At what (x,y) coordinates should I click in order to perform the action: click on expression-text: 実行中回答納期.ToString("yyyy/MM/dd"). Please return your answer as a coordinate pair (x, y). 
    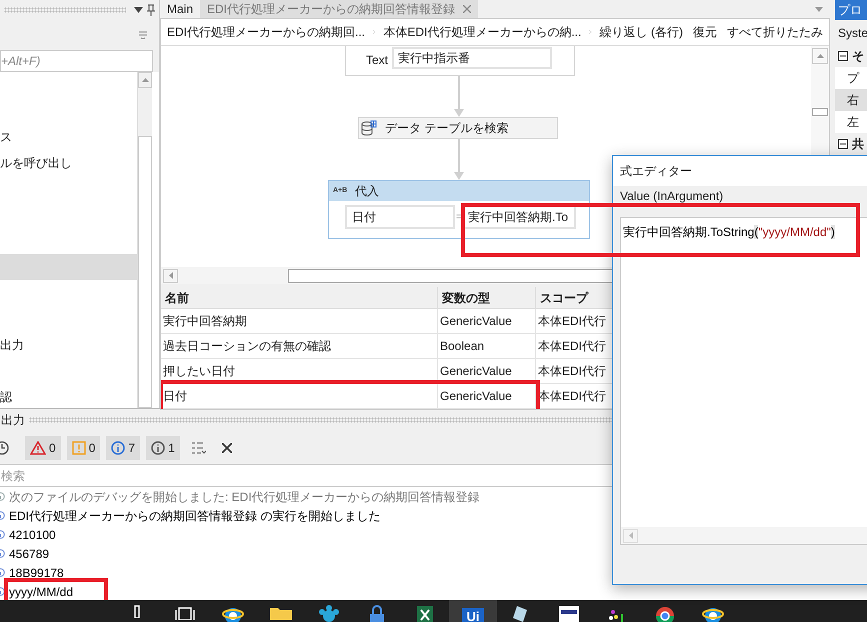
    Looking at the image, I should click on (729, 232).